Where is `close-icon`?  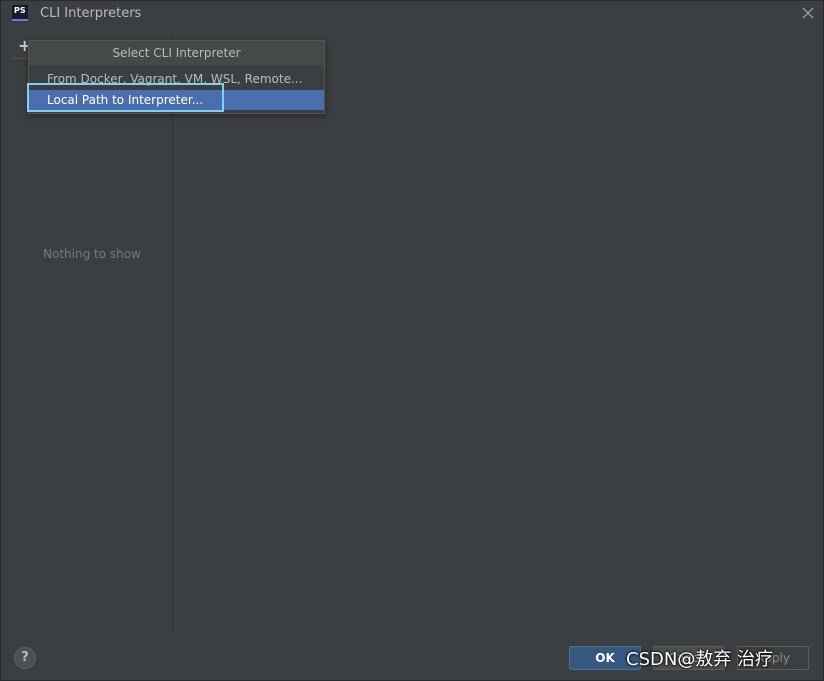 close-icon is located at coordinates (808, 13).